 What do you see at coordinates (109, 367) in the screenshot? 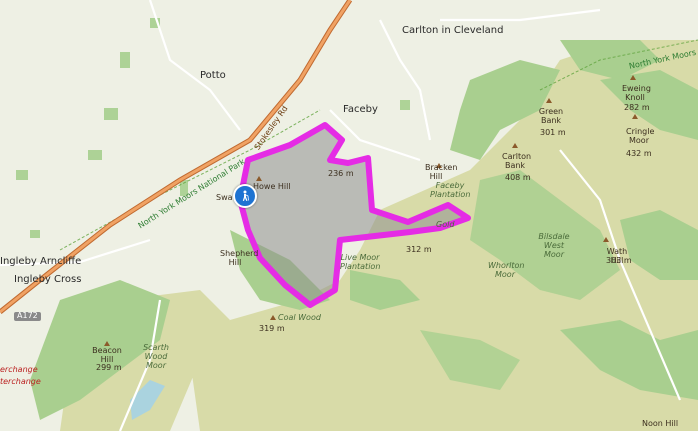
I see `label-beacon-hill-elev: 299 m` at bounding box center [109, 367].